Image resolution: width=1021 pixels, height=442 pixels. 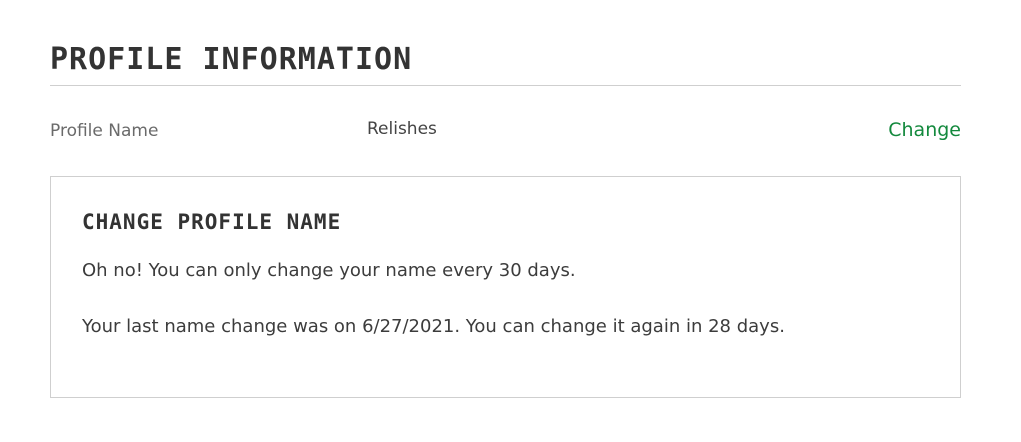 What do you see at coordinates (104, 131) in the screenshot?
I see `profile-name-label: Profile Name` at bounding box center [104, 131].